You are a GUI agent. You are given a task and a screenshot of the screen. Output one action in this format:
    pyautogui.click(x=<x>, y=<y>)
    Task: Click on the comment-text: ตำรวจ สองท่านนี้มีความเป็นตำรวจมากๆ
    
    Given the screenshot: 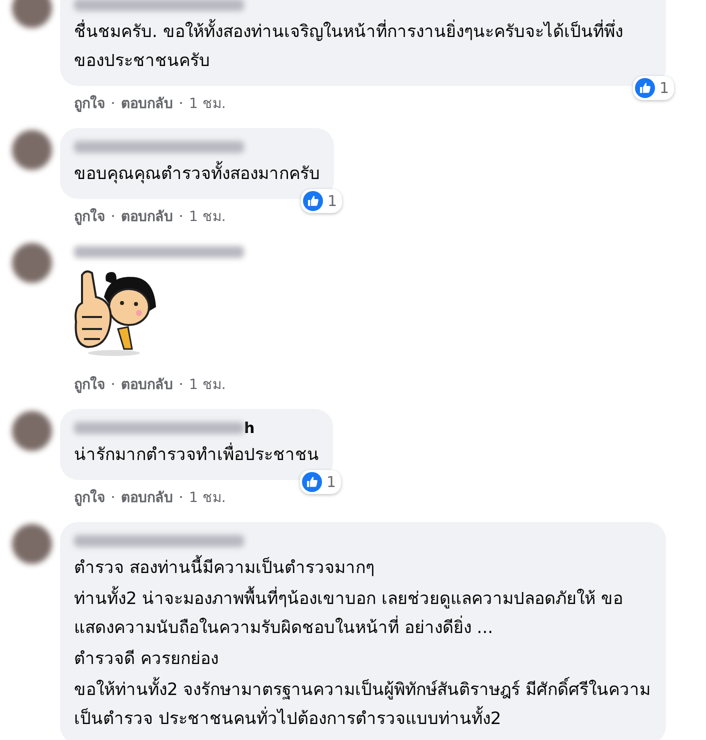 What is the action you would take?
    pyautogui.click(x=363, y=568)
    